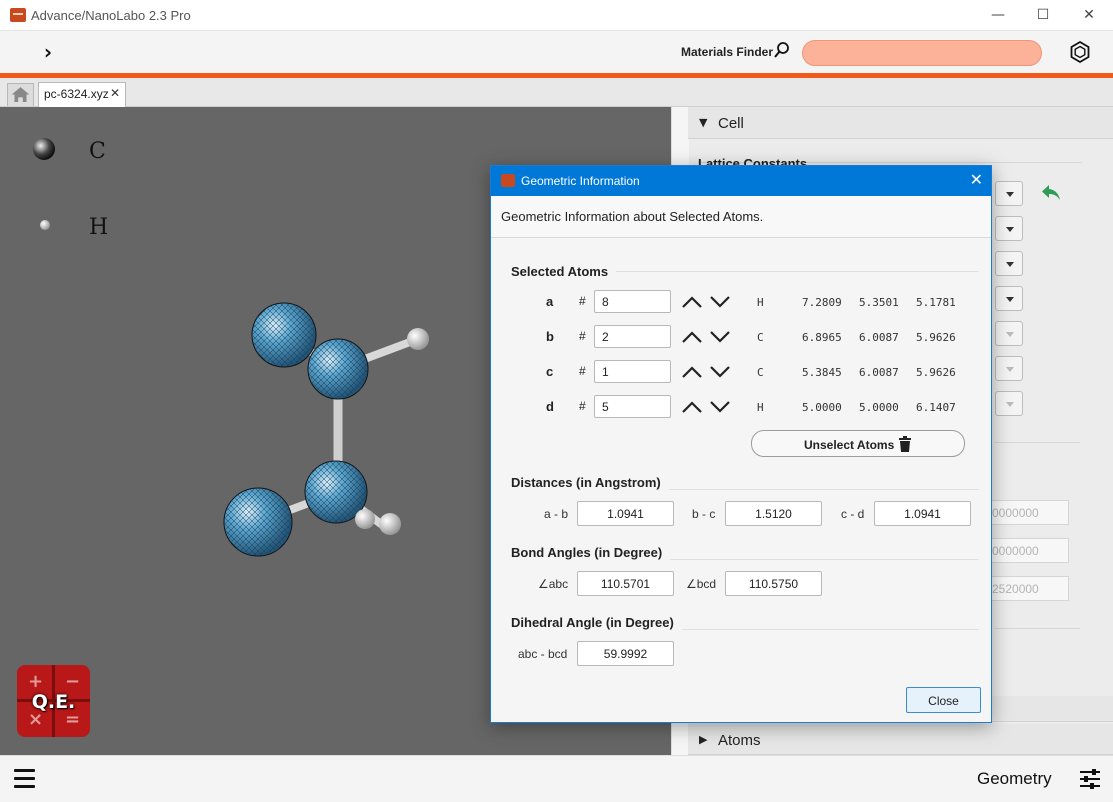 The height and width of the screenshot is (802, 1113). What do you see at coordinates (900, 123) in the screenshot?
I see `cell-section-header: ▼ Cell` at bounding box center [900, 123].